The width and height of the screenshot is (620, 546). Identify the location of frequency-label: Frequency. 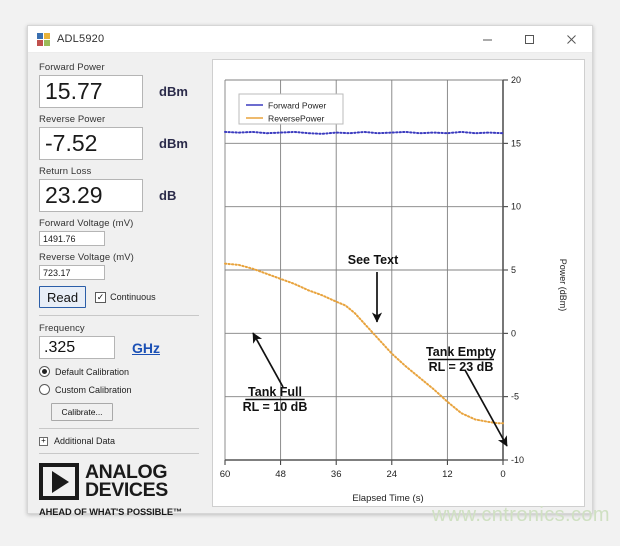
(62, 328).